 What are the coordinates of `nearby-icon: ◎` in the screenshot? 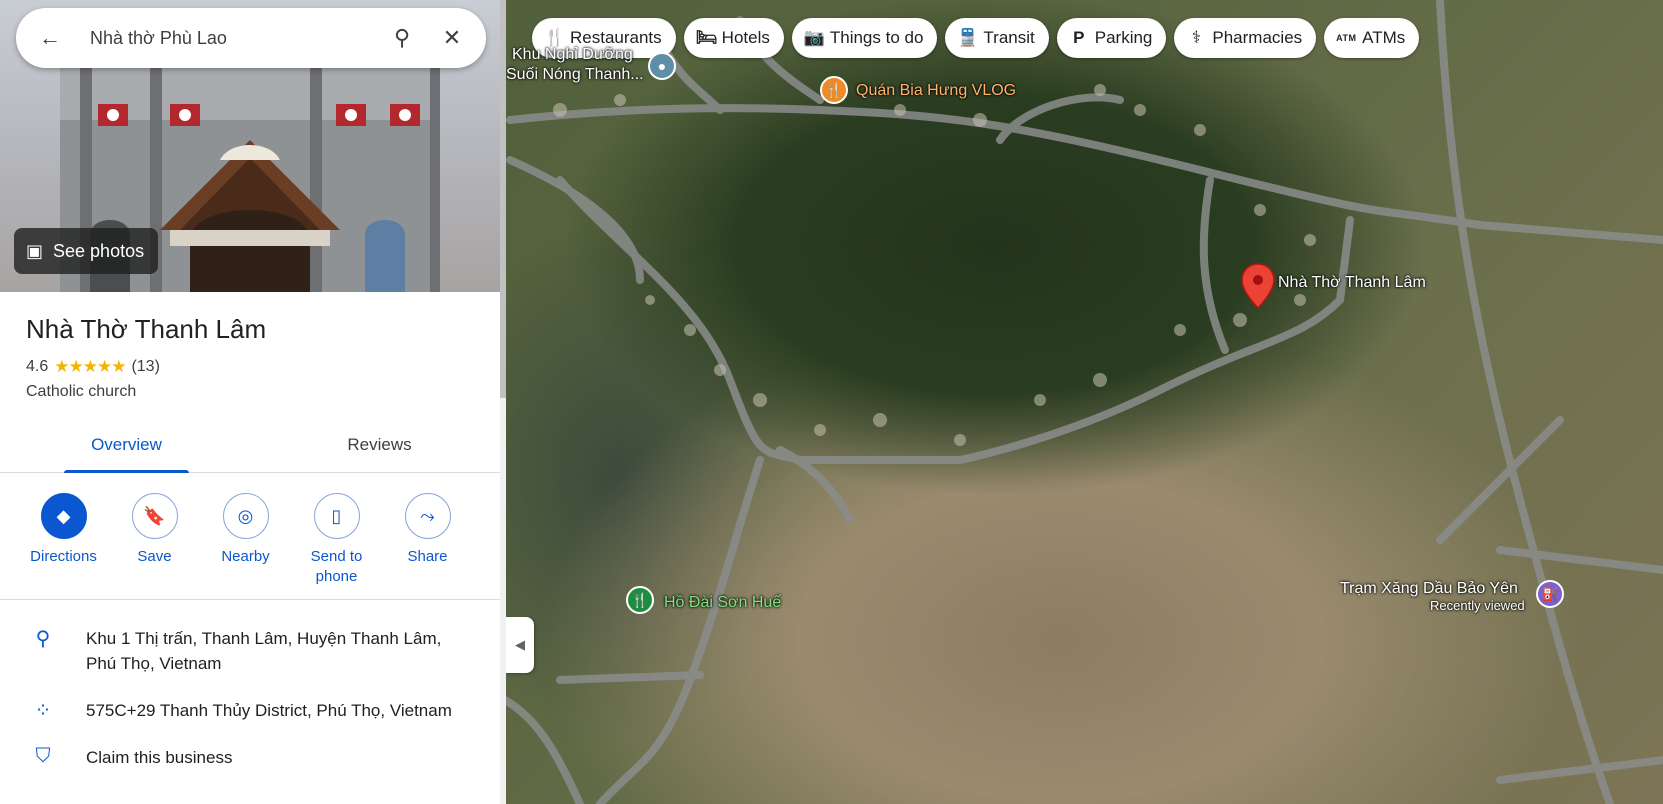 It's located at (245, 516).